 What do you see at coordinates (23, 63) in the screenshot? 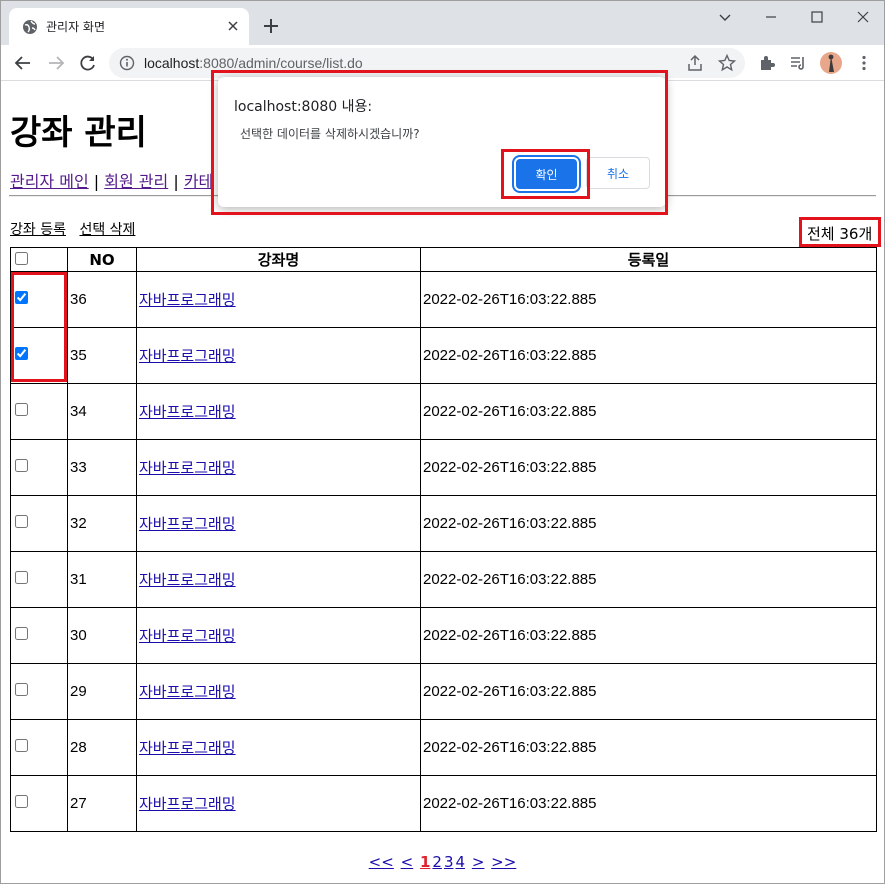
I see `back-arrow-icon` at bounding box center [23, 63].